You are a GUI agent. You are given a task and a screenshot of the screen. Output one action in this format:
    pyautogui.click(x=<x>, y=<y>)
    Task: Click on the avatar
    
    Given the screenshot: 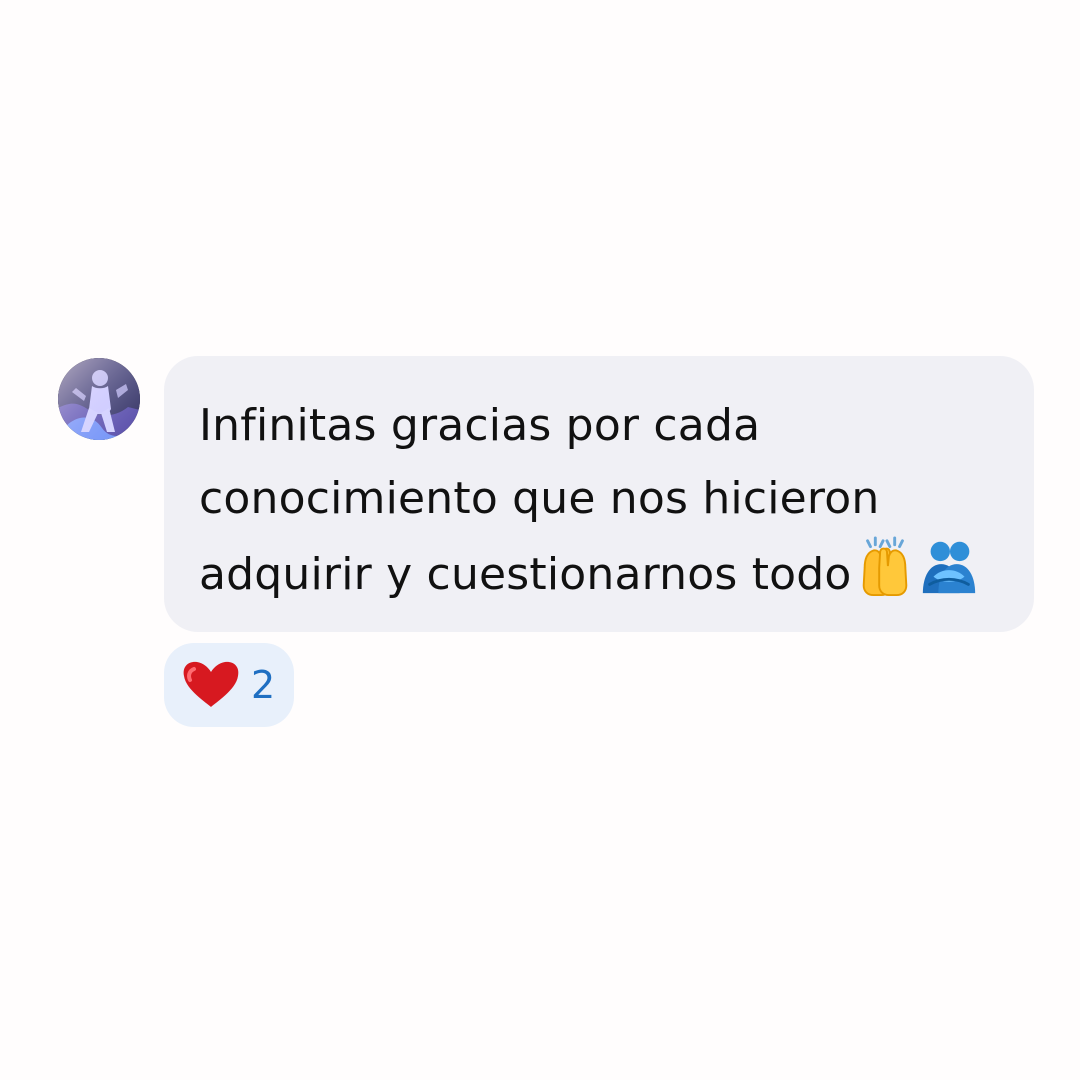 What is the action you would take?
    pyautogui.click(x=99, y=399)
    